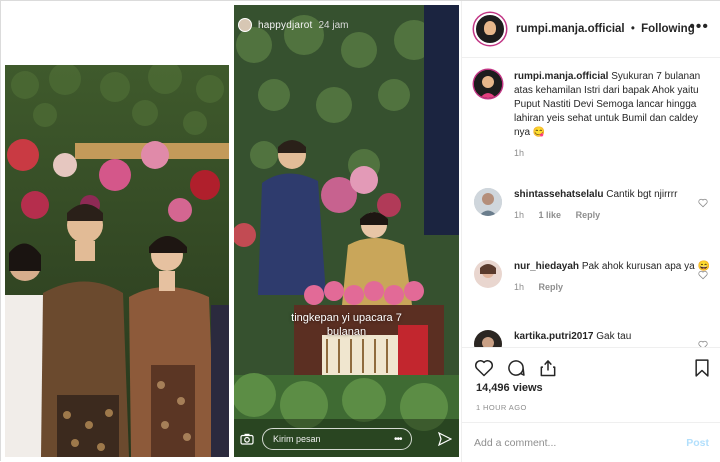 This screenshot has height=462, width=720. I want to click on comment-text: Gak tau, so click(614, 336).